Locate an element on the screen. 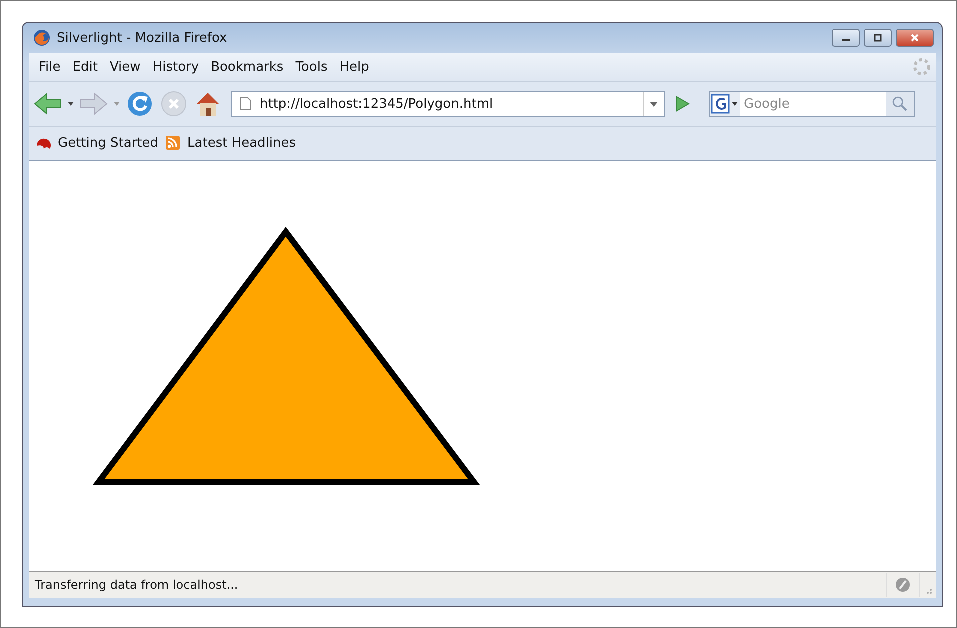  disabled-icon is located at coordinates (903, 585).